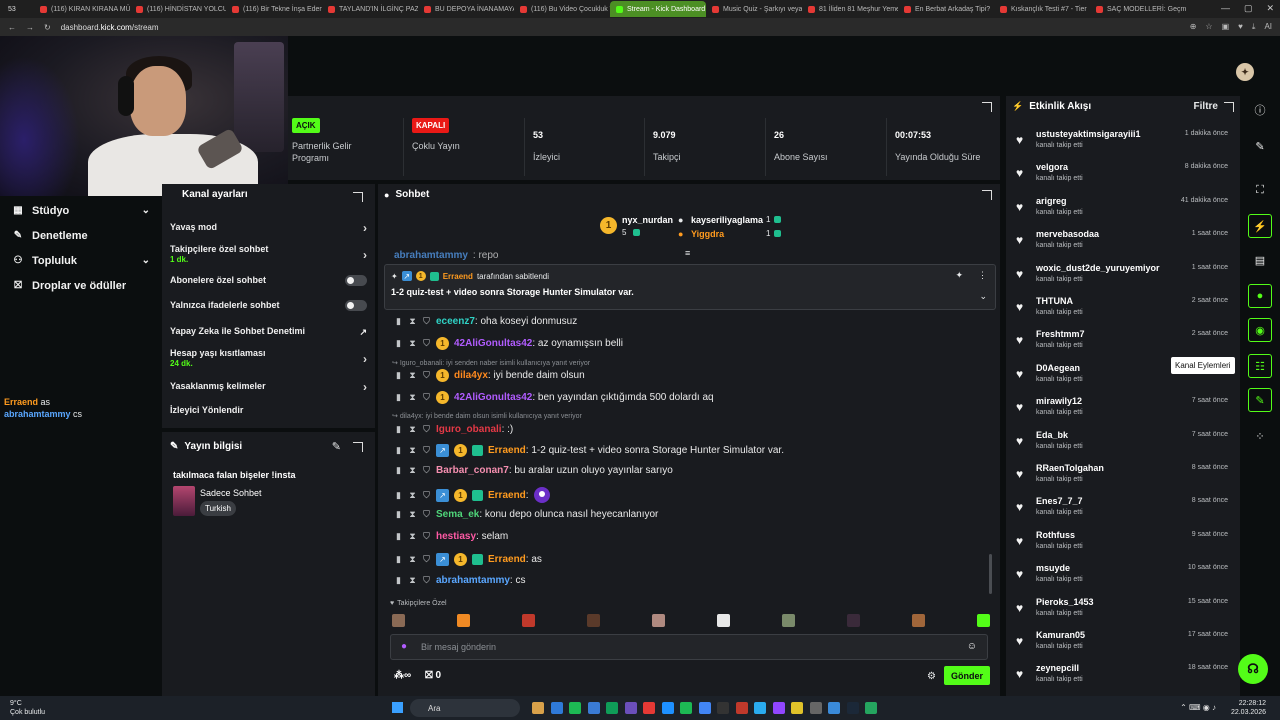 This screenshot has height=720, width=1280. What do you see at coordinates (1245, 72) in the screenshot?
I see `kick-logo: ✦` at bounding box center [1245, 72].